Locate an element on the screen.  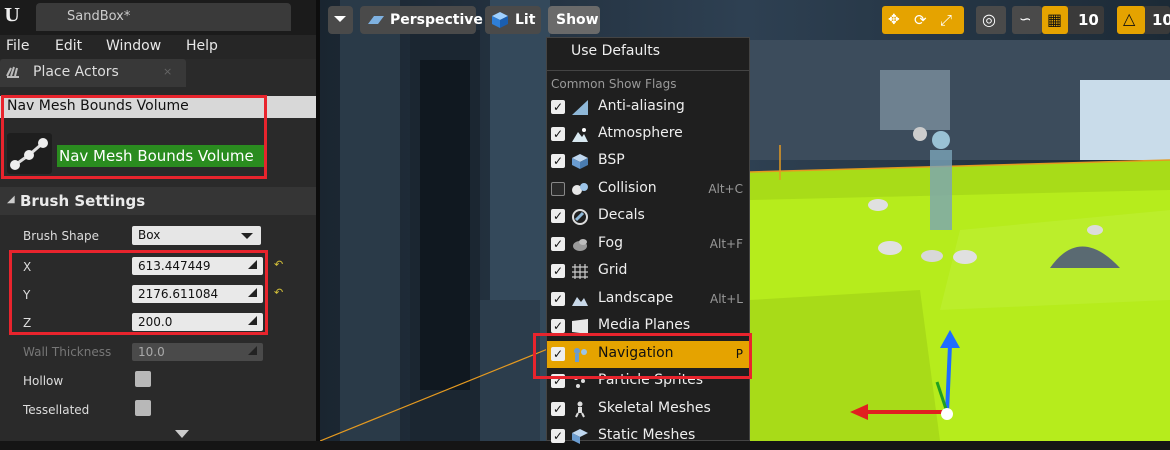
menu-file: File is located at coordinates (17, 46).